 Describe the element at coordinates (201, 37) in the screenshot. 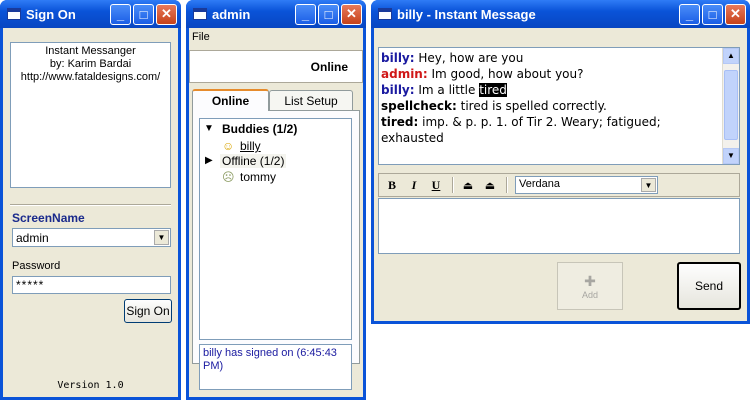

I see `menu-file: File` at that location.